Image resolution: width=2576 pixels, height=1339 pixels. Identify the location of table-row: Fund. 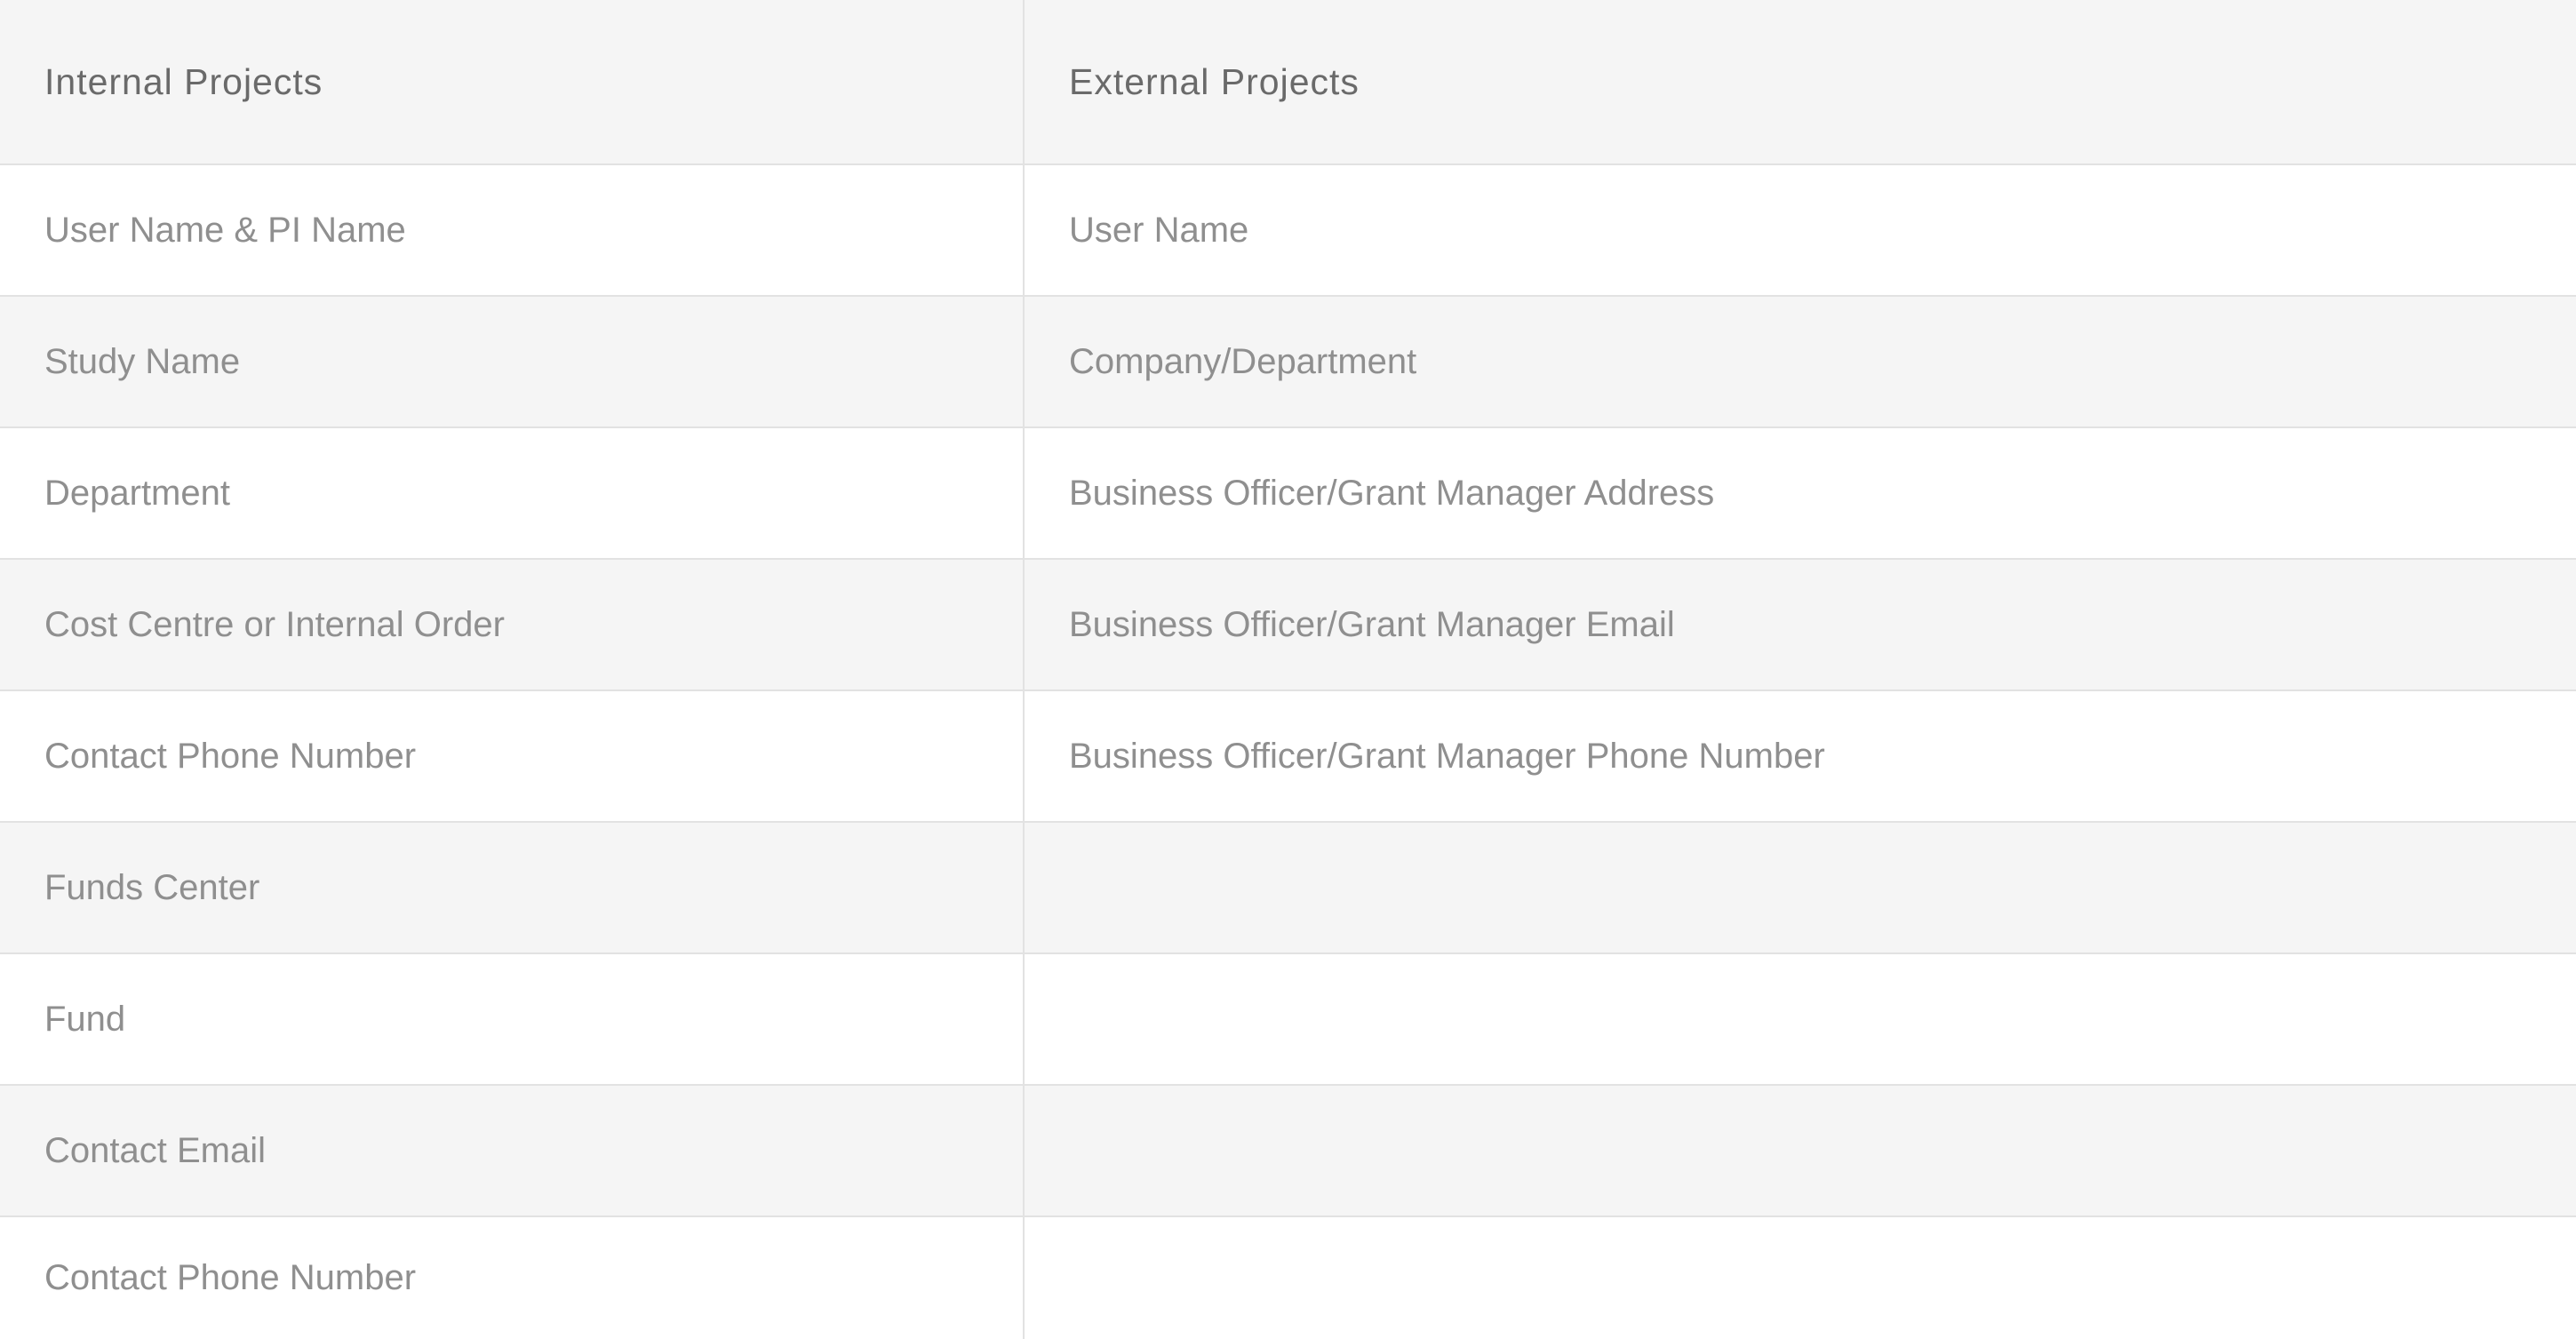
(1288, 1020).